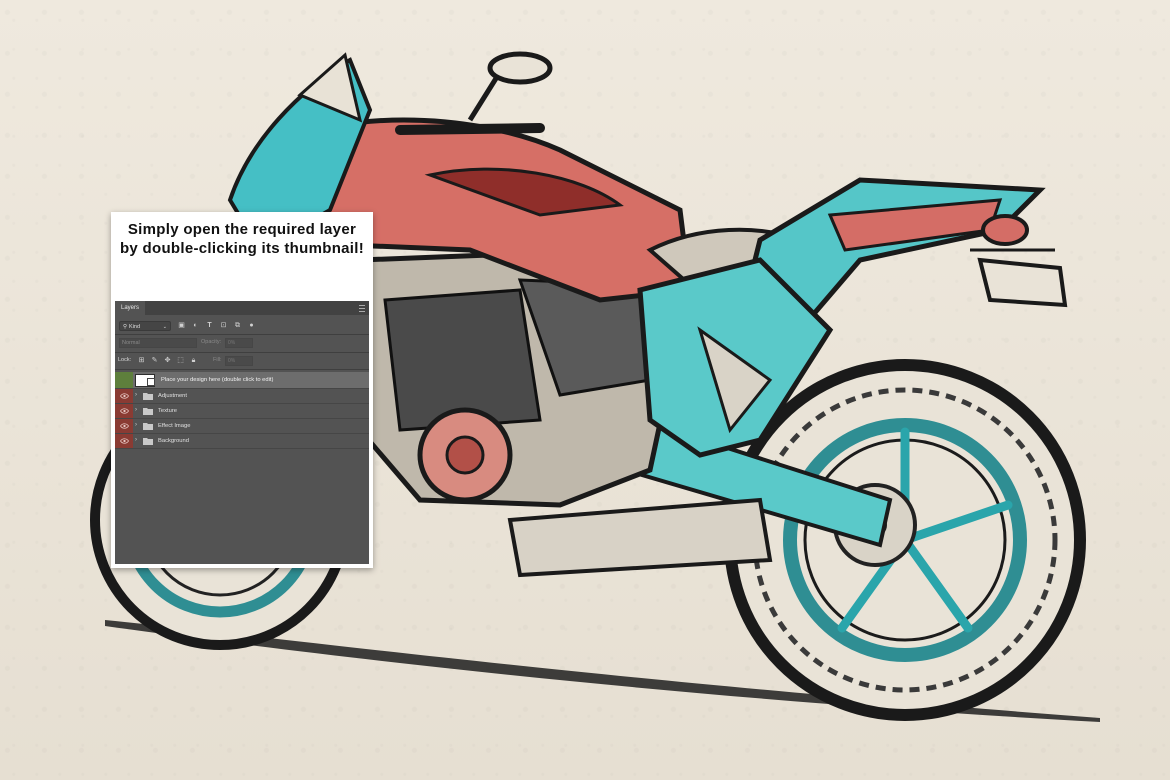 This screenshot has width=1170, height=780. I want to click on fill-label: Fill:, so click(217, 360).